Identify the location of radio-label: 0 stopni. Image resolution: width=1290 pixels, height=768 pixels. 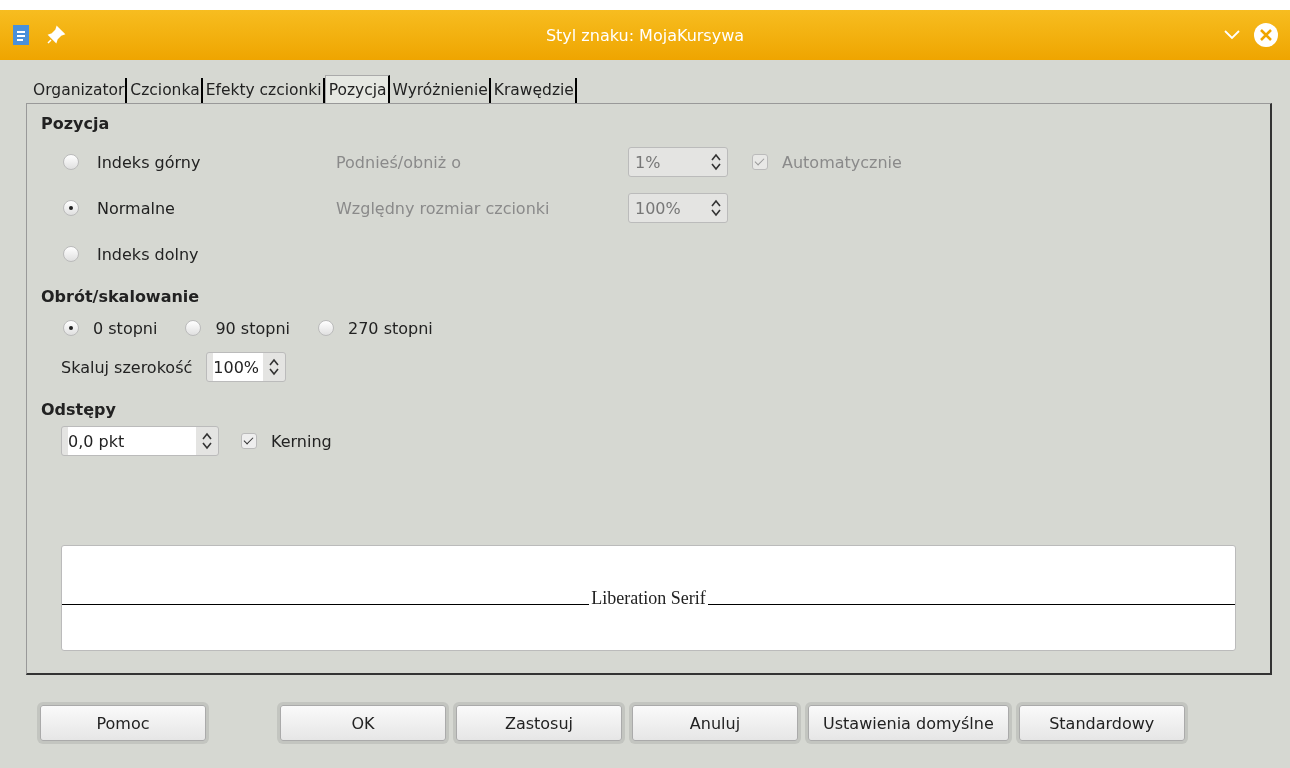
(125, 328).